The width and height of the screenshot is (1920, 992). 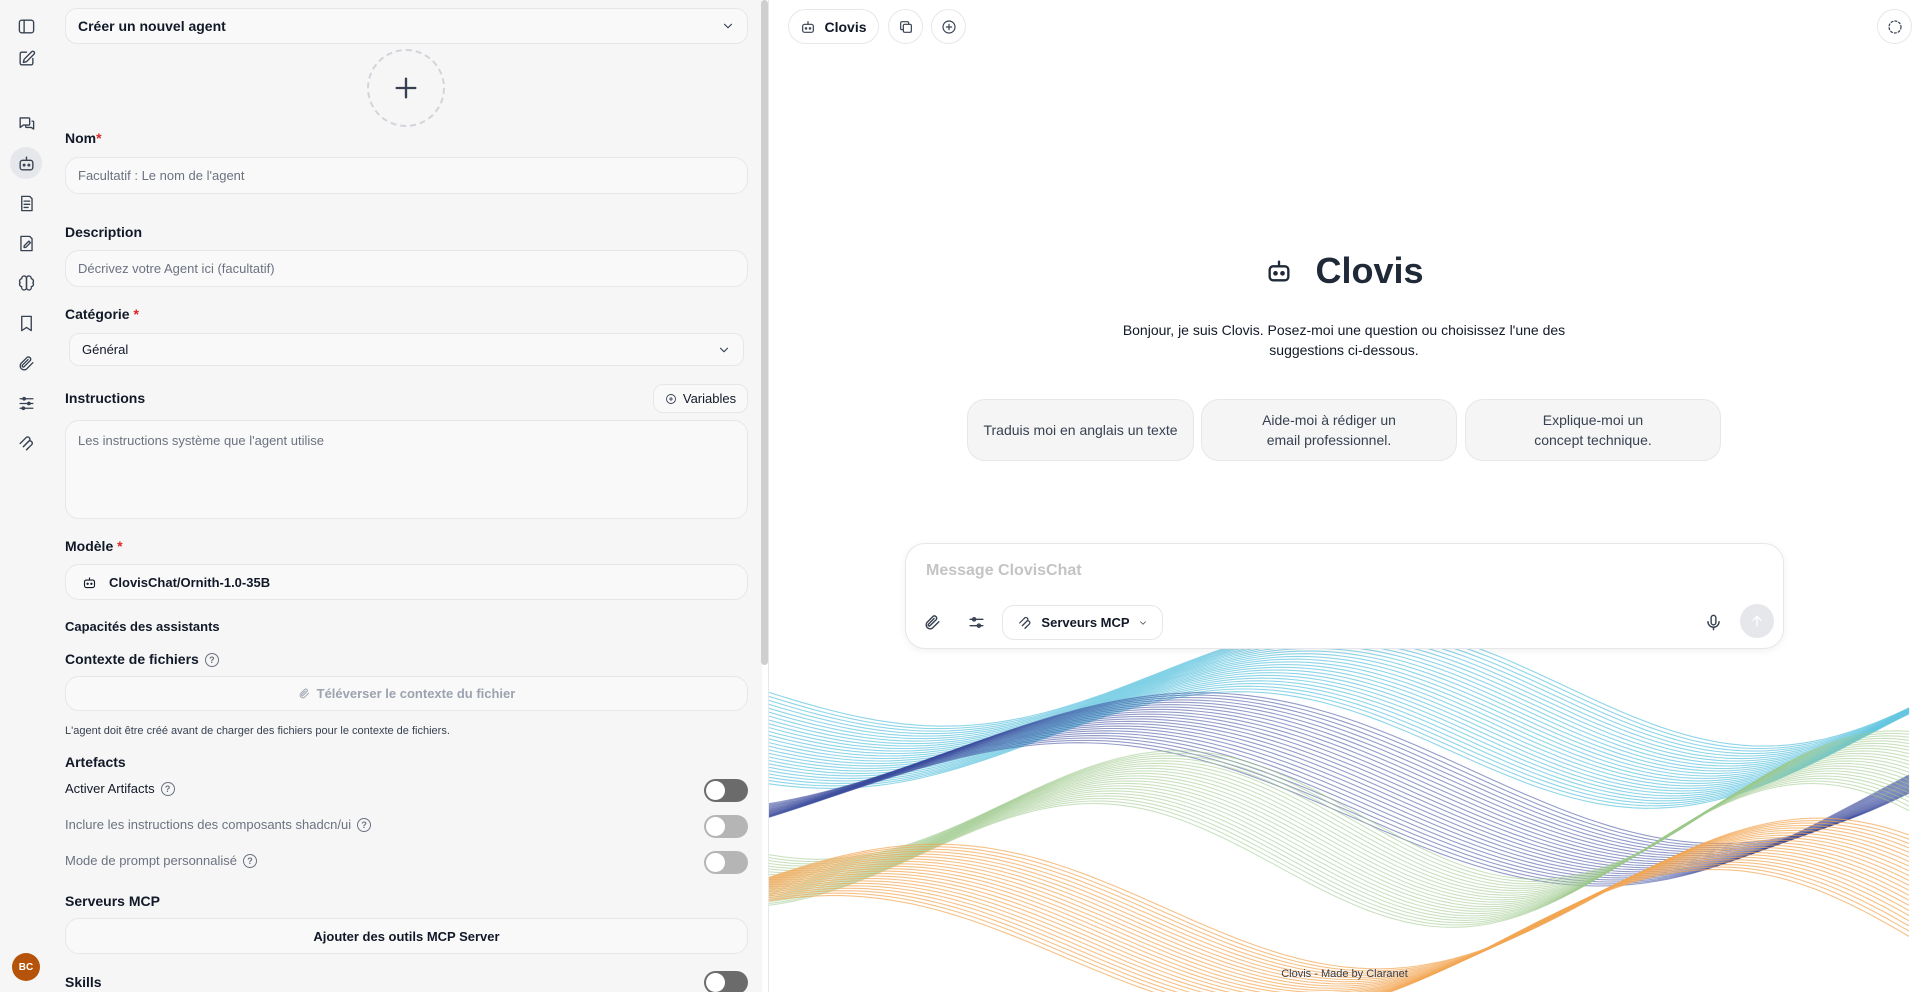 I want to click on microphone-icon, so click(x=1713, y=622).